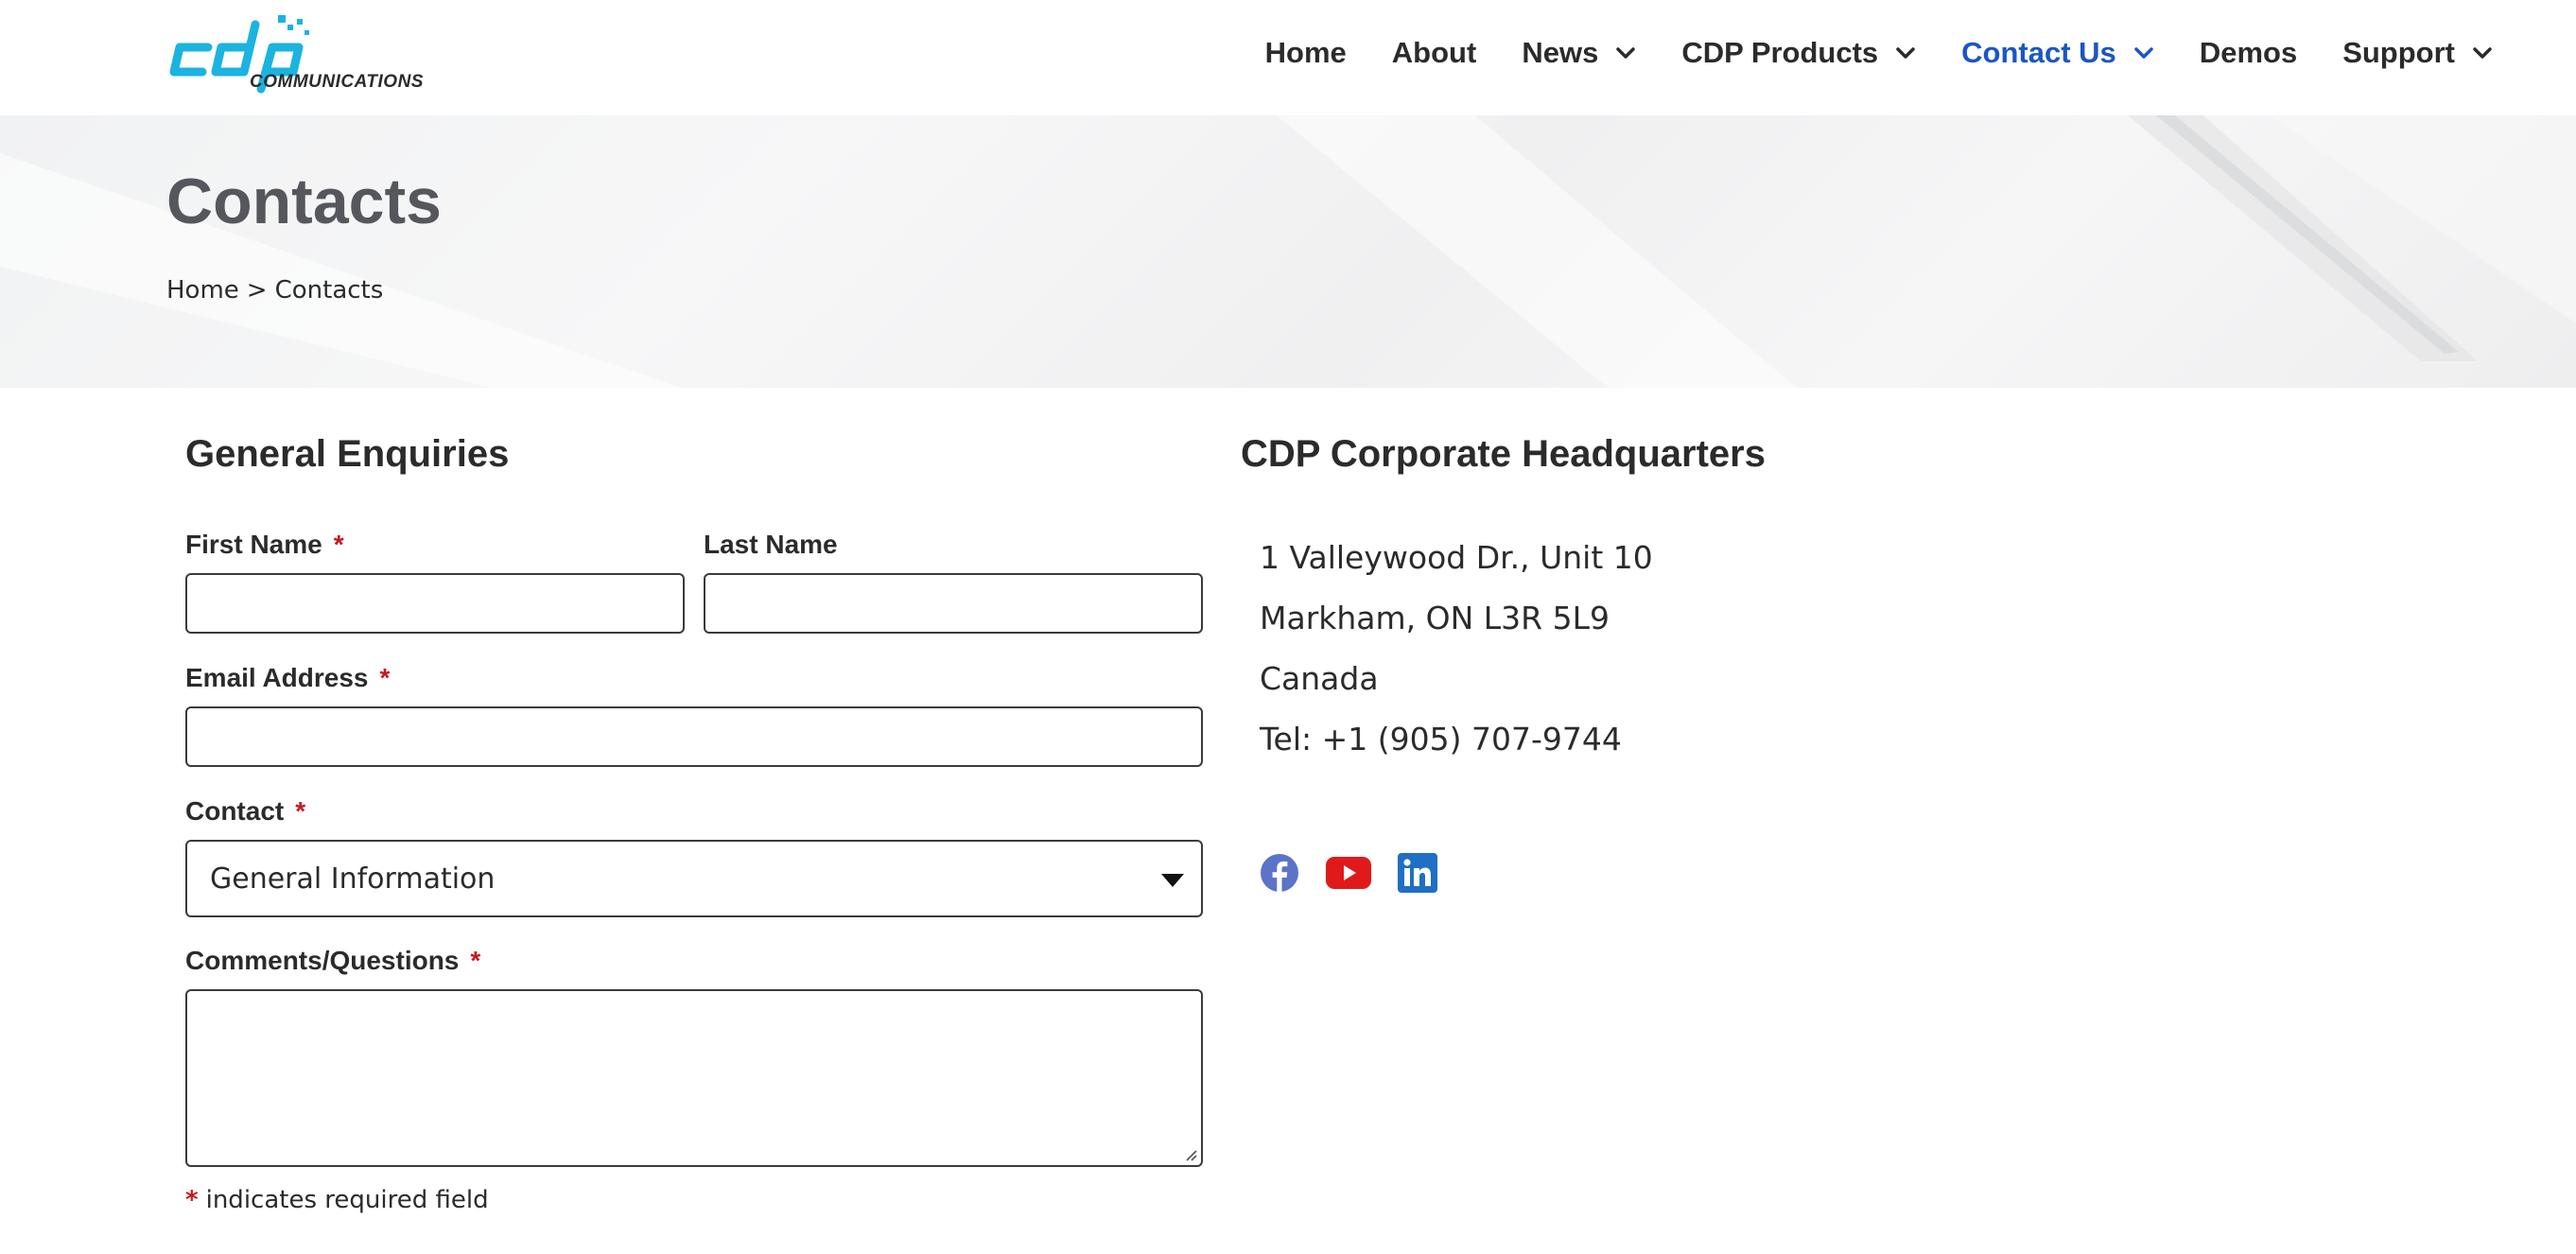  I want to click on nav-cdp-products: CDP Products, so click(1798, 53).